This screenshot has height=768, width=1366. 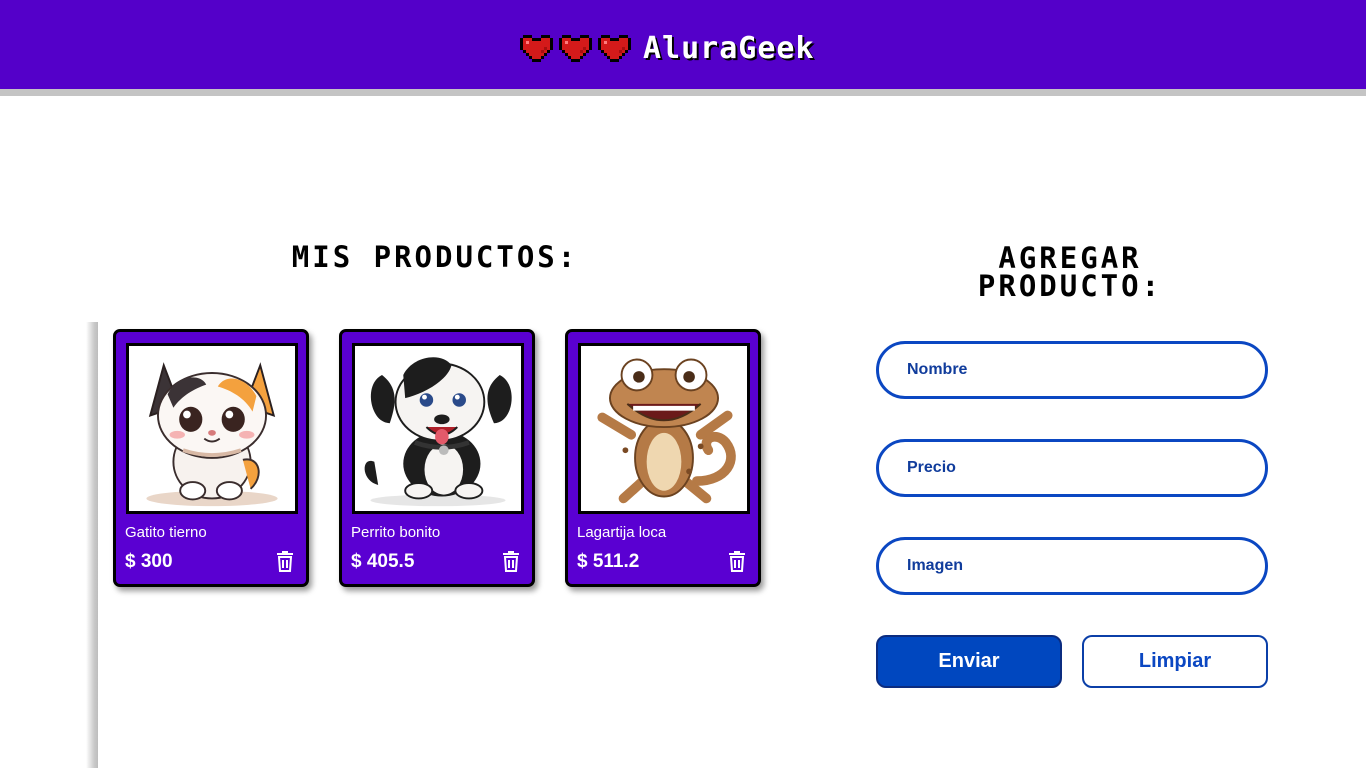 I want to click on name-input, so click(x=1072, y=370).